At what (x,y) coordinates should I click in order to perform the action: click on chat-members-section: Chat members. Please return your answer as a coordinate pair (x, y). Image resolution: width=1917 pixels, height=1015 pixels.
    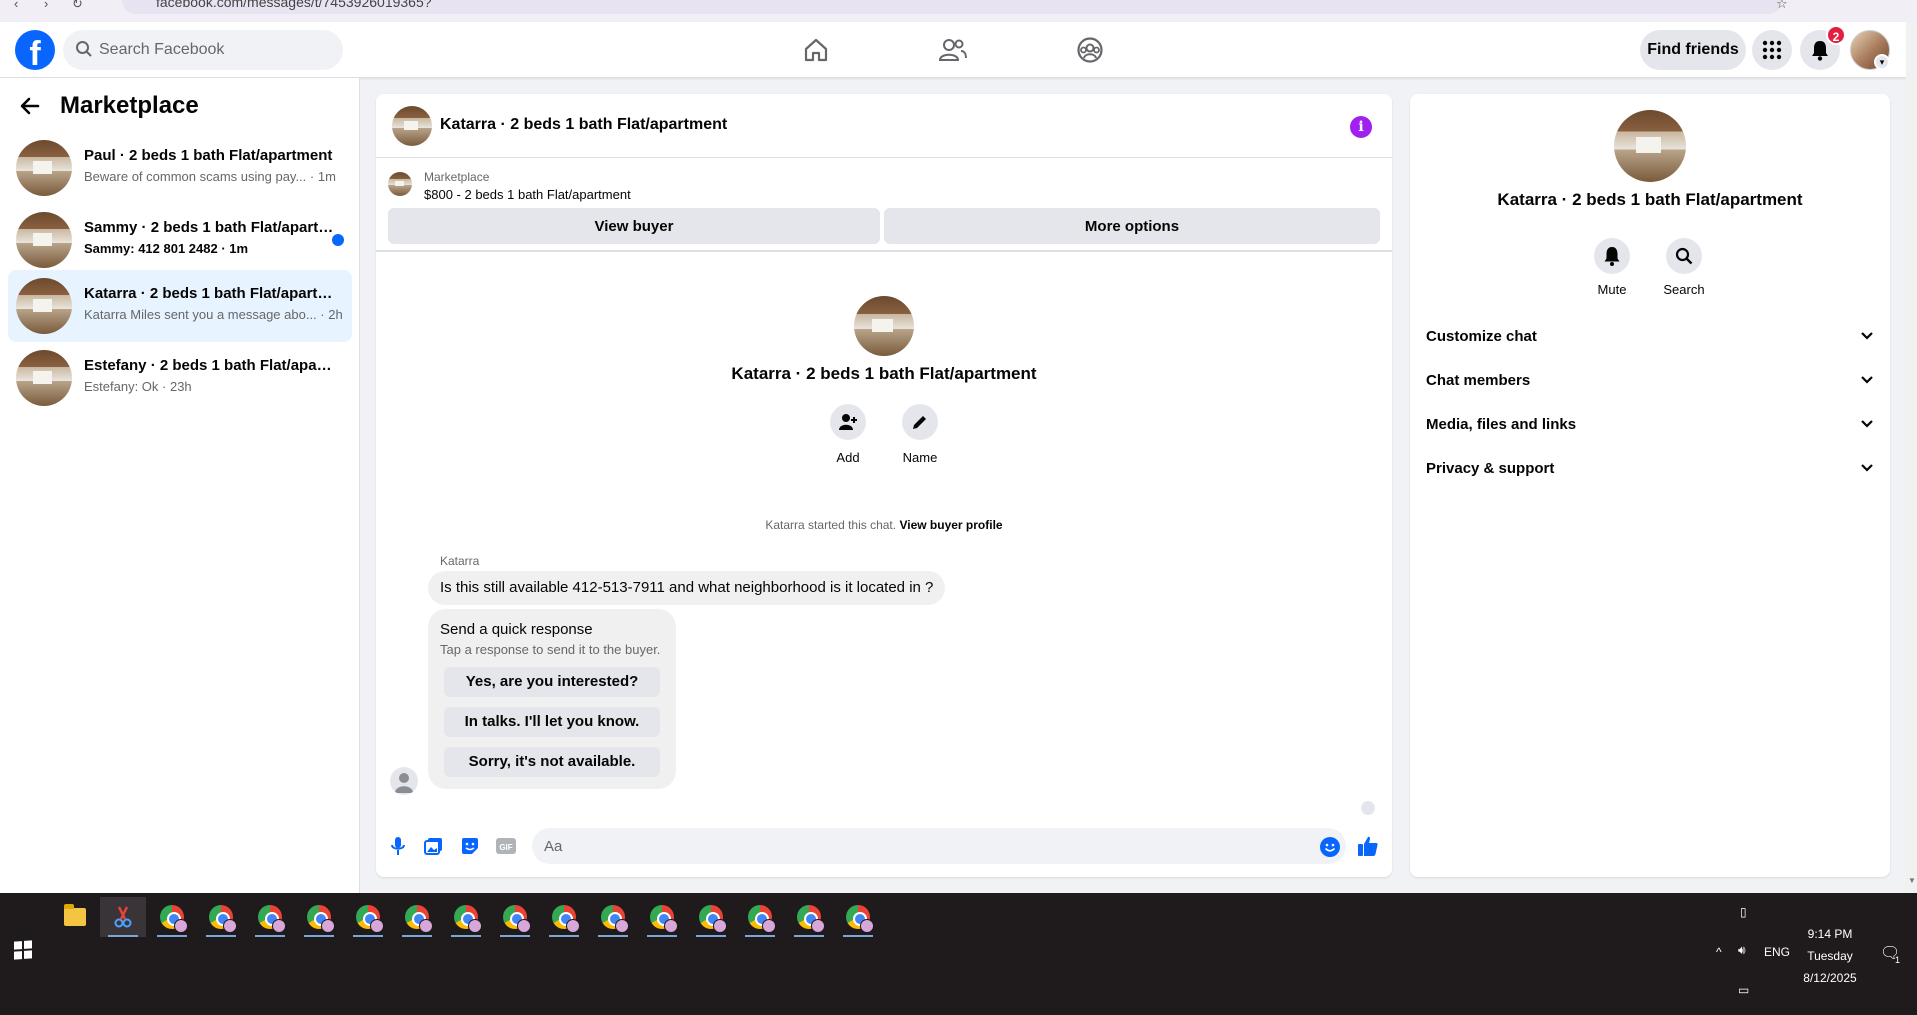
    Looking at the image, I should click on (1654, 380).